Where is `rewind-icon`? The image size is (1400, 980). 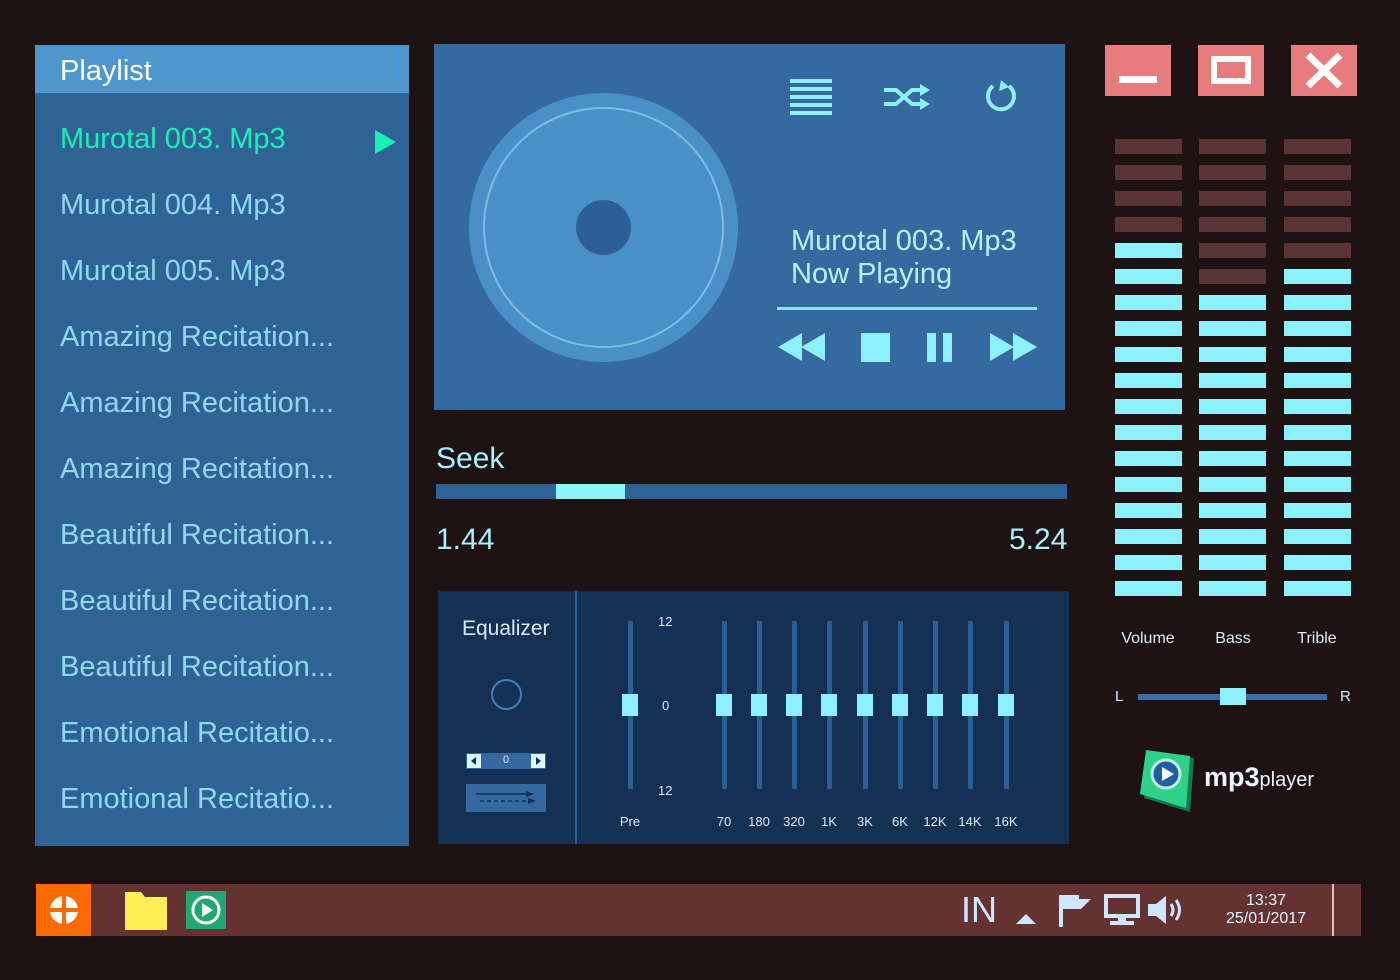 rewind-icon is located at coordinates (802, 347).